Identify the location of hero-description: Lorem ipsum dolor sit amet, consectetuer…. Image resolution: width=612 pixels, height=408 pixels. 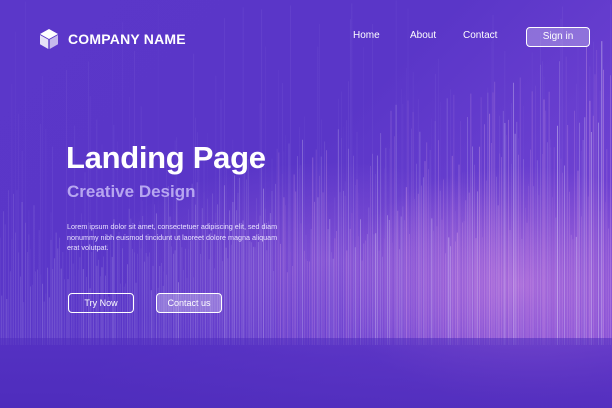
(172, 237).